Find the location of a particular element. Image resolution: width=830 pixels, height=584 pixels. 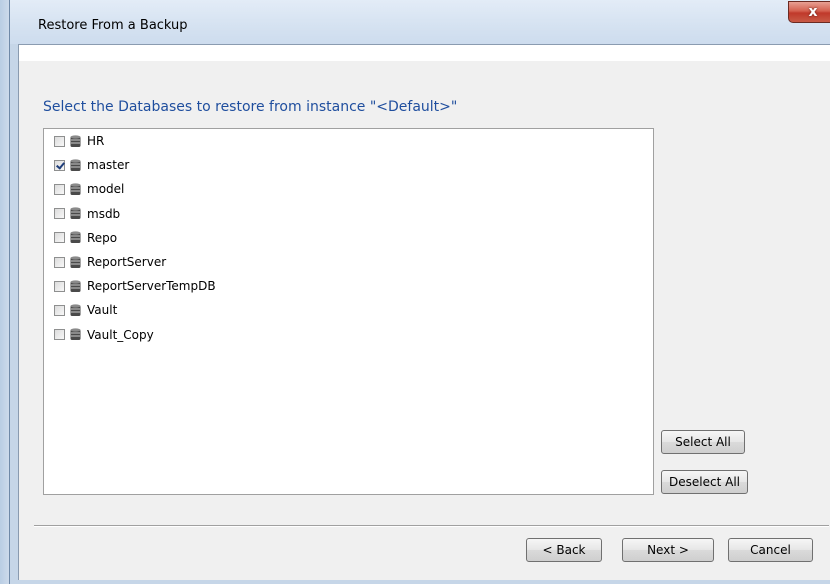

window-title: Restore From a Backup is located at coordinates (113, 25).